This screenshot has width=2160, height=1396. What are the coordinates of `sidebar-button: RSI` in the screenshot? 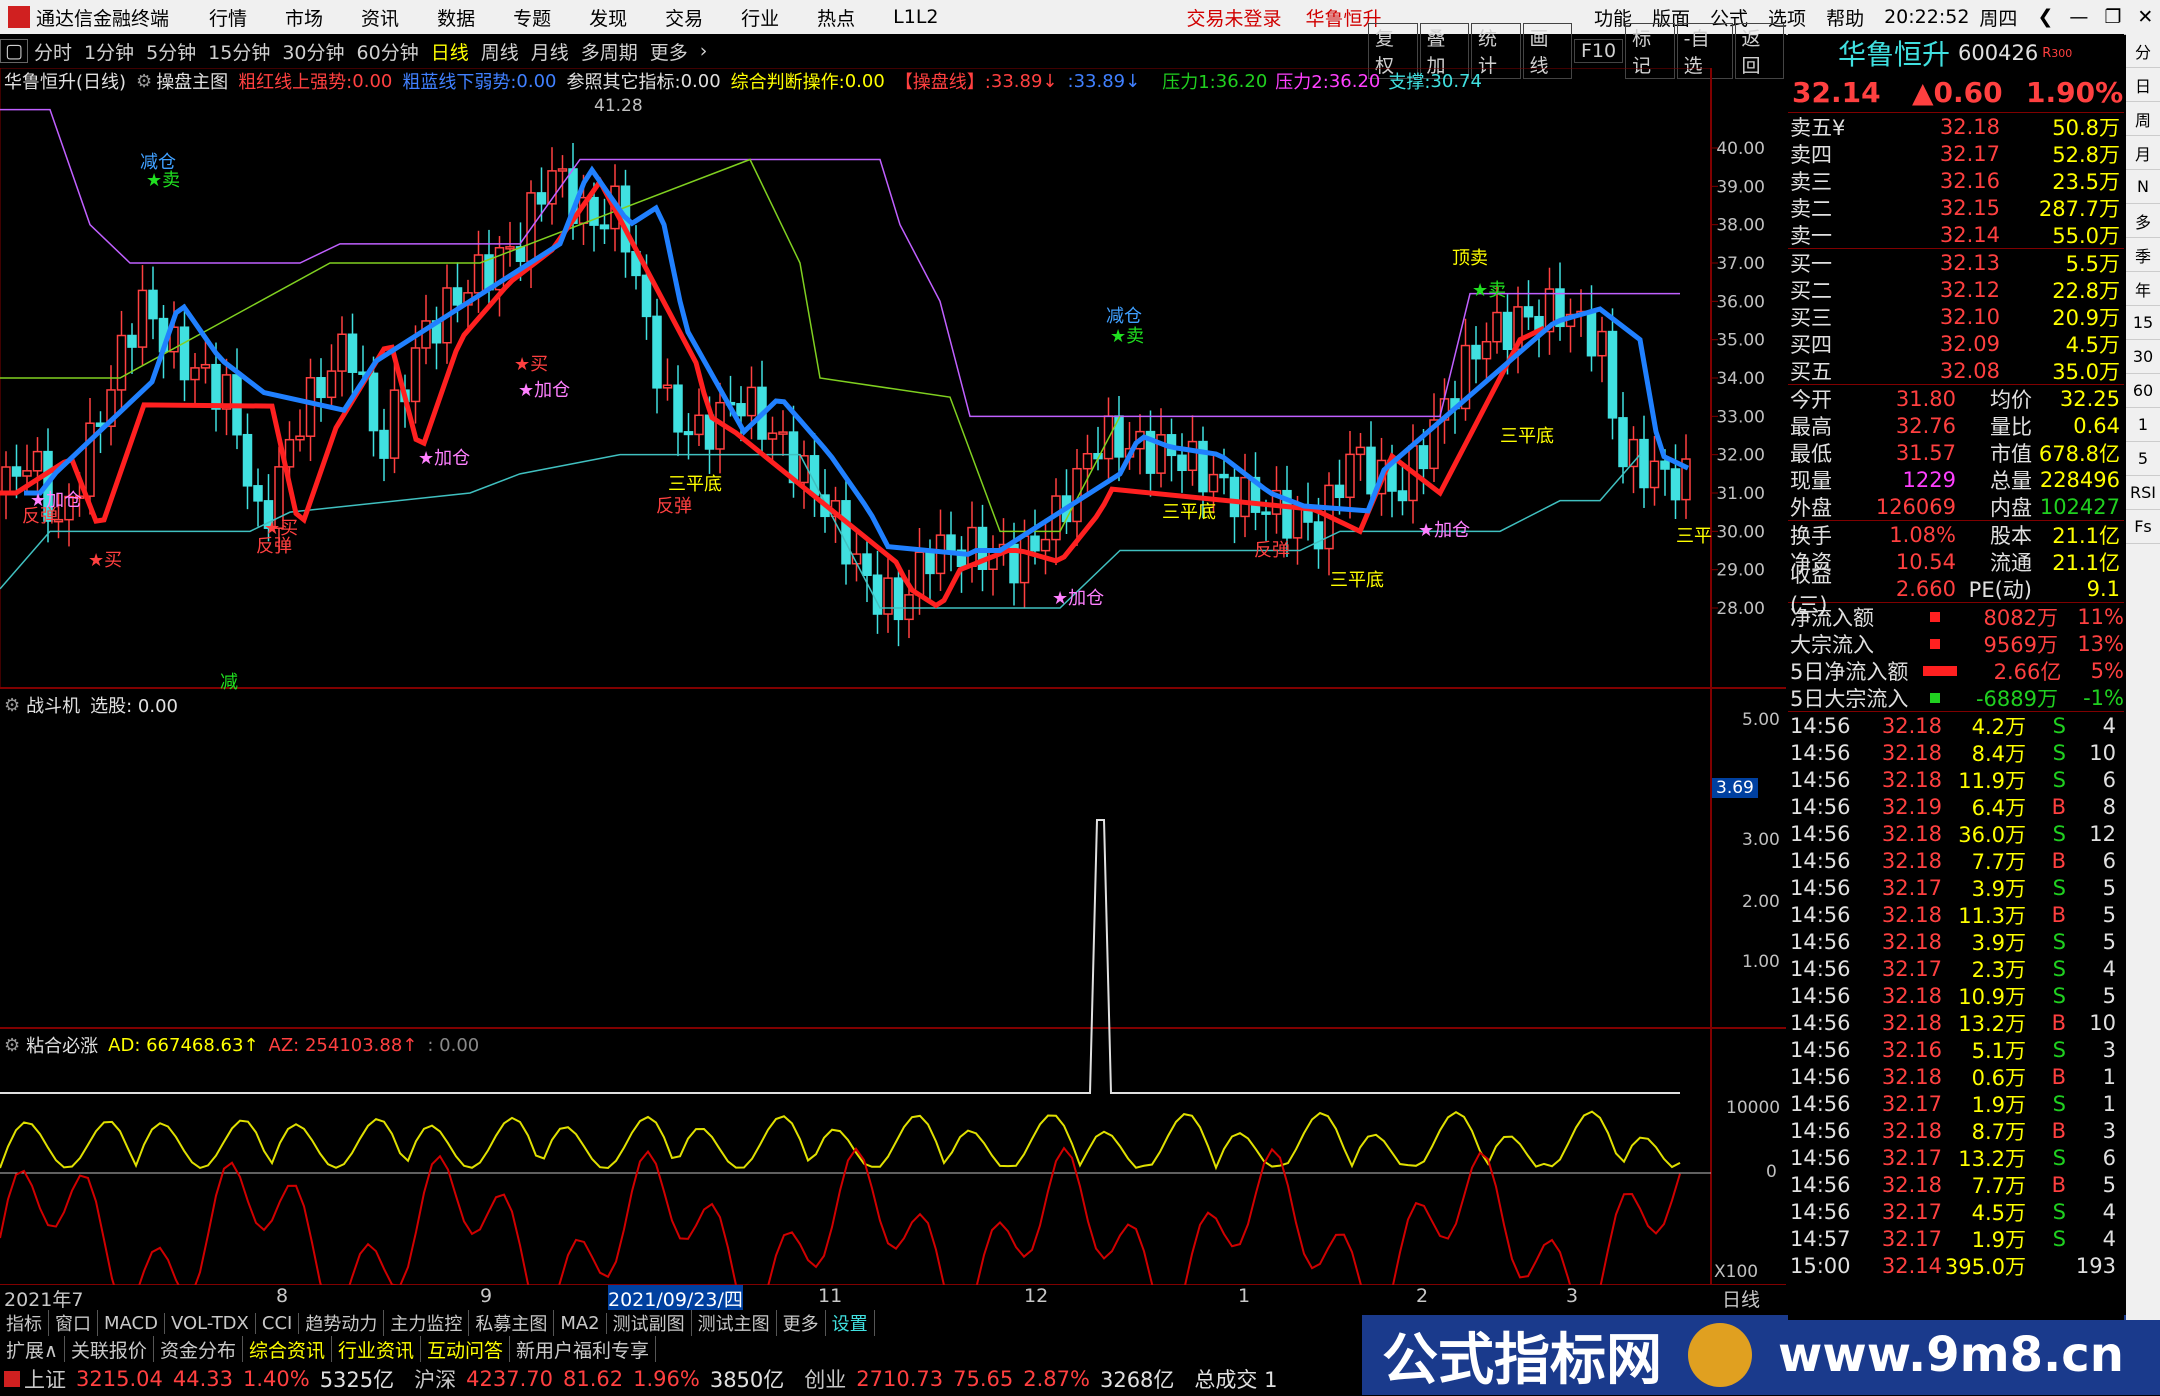 It's located at (2143, 493).